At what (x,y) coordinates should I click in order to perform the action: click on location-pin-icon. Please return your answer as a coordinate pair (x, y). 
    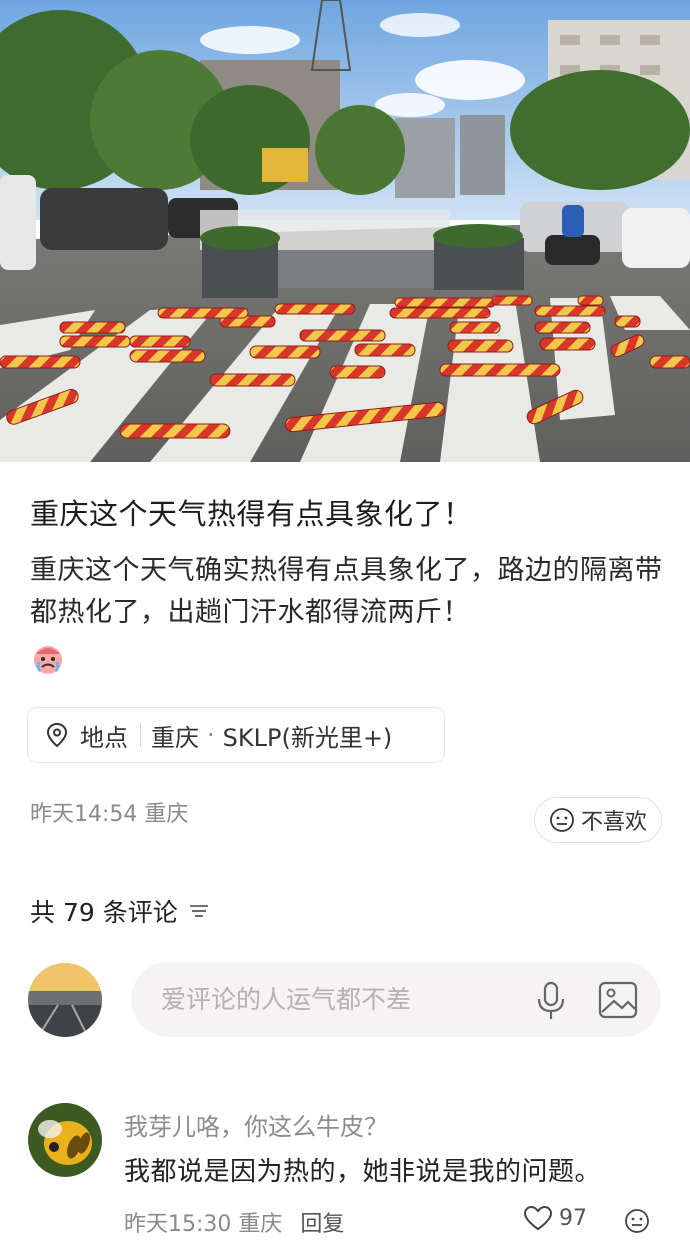
    Looking at the image, I should click on (57, 735).